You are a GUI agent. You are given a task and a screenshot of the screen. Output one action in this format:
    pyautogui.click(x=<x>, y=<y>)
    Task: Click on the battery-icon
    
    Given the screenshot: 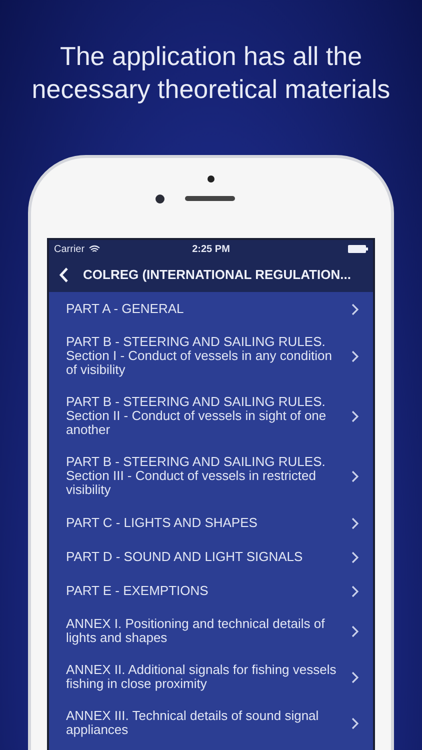 What is the action you would take?
    pyautogui.click(x=358, y=249)
    